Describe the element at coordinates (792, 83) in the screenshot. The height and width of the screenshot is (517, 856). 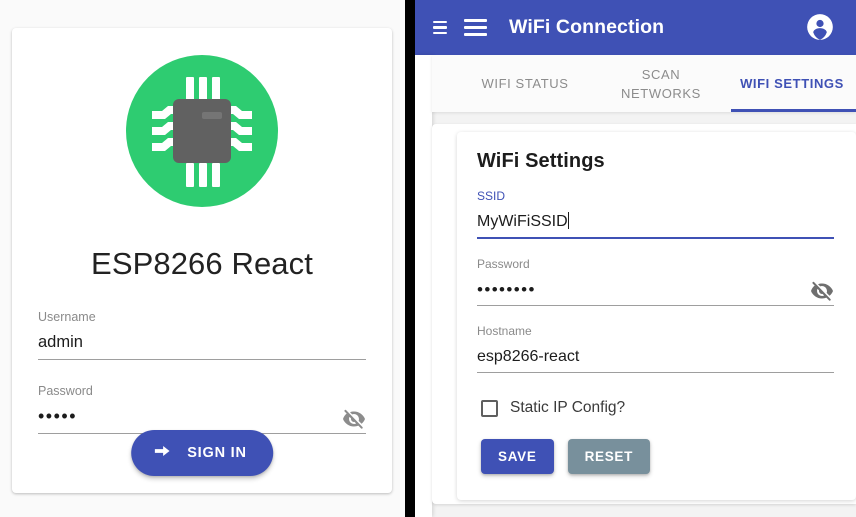
I see `tab-wifi-settings: WIFI SETTINGS` at that location.